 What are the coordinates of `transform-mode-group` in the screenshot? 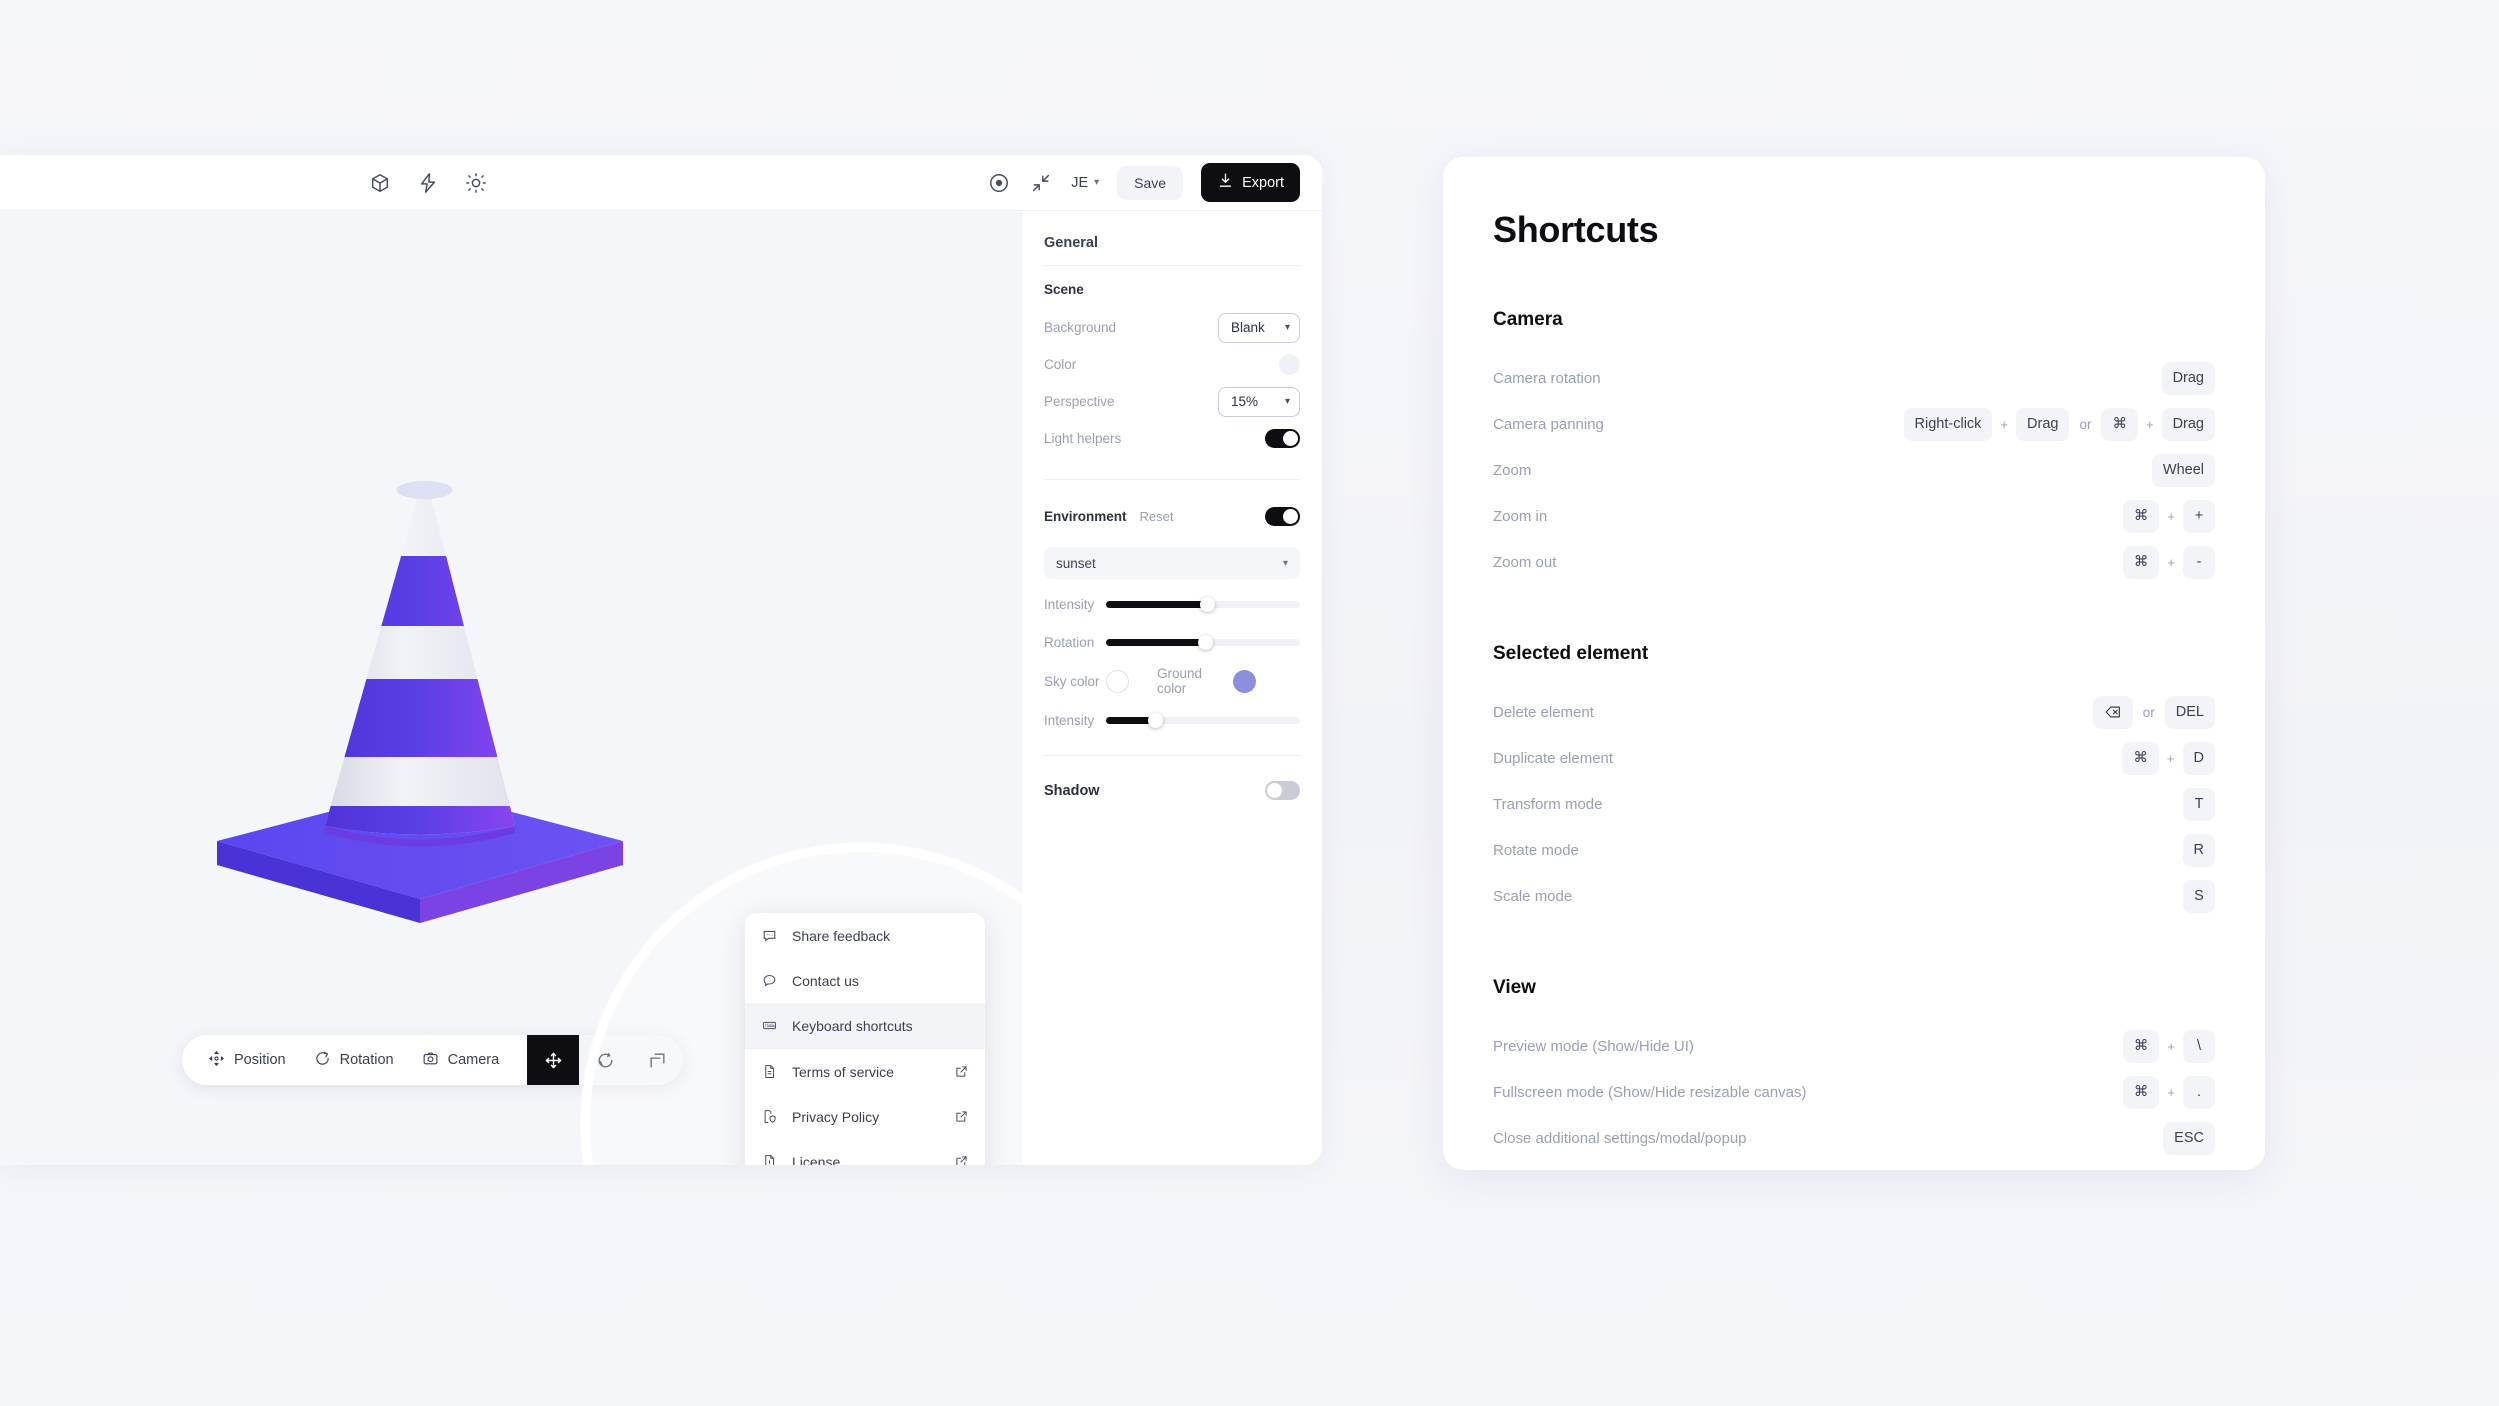 It's located at (605, 1060).